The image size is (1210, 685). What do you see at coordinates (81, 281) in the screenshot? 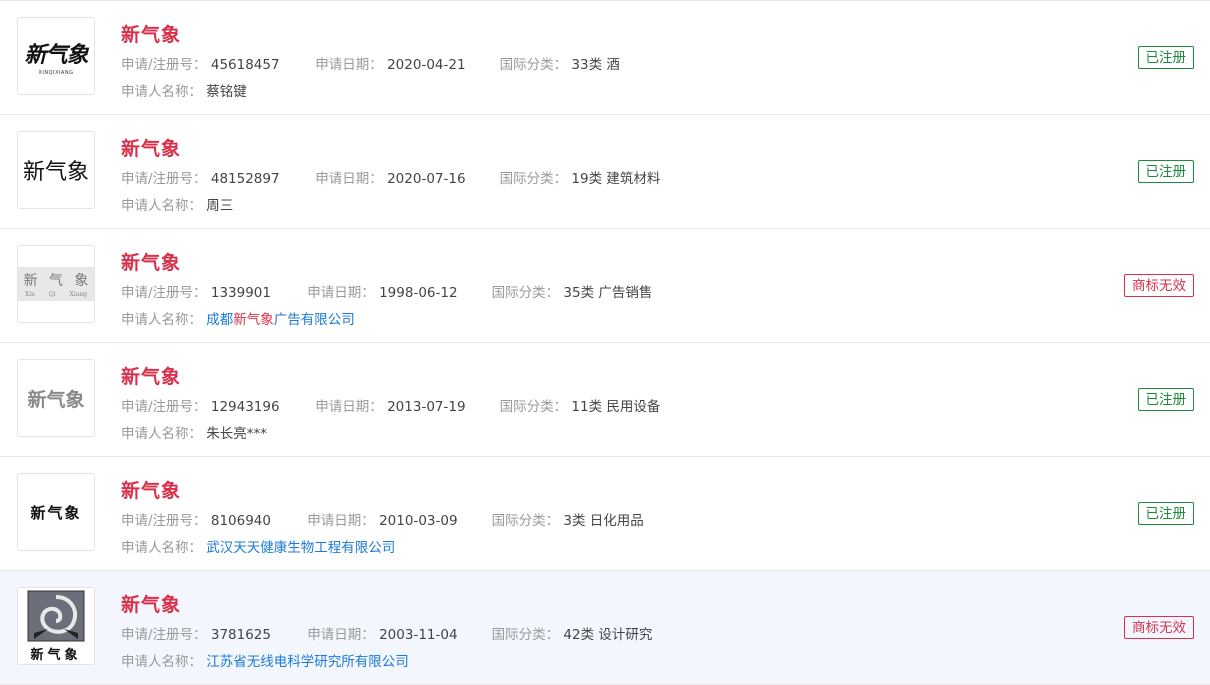
I see `logo-char: 象` at bounding box center [81, 281].